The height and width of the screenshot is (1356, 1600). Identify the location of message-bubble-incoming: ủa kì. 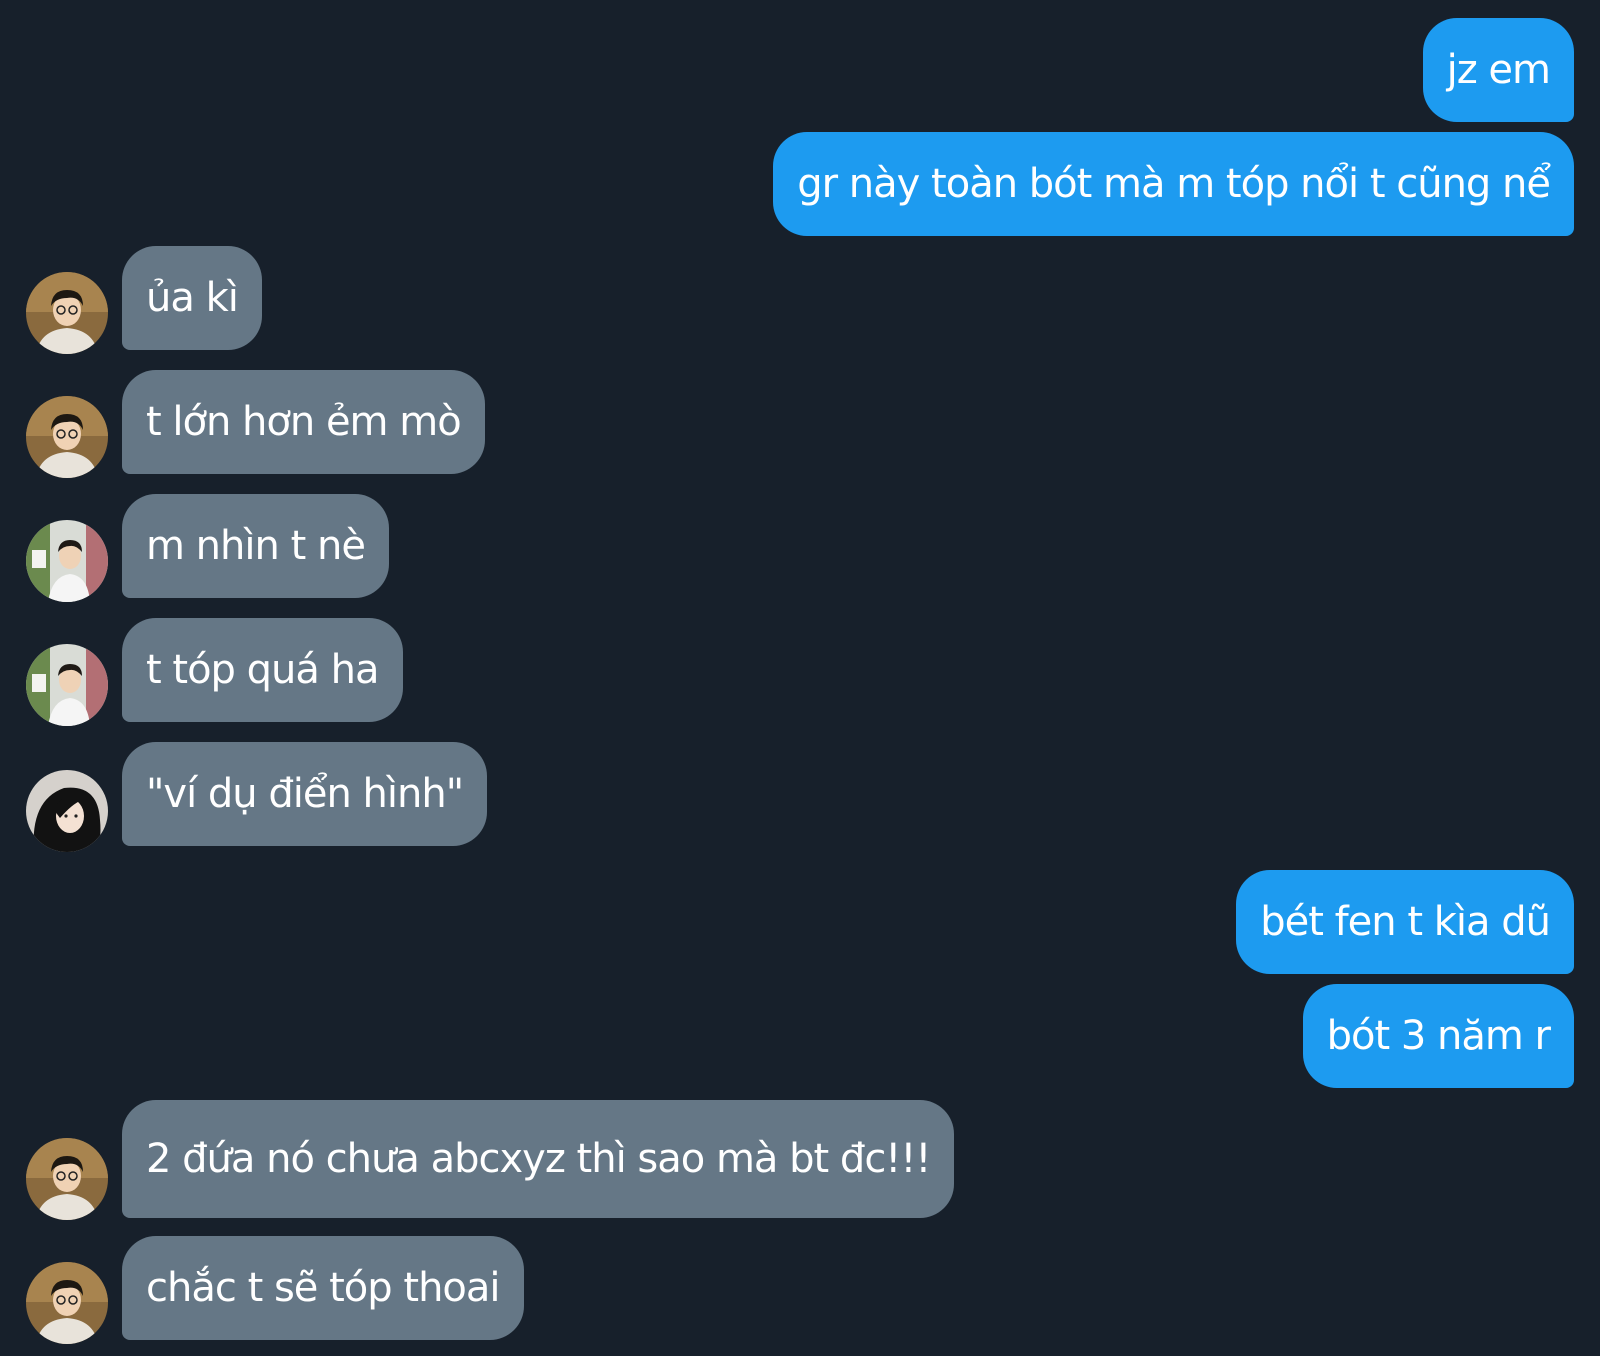
(192, 298).